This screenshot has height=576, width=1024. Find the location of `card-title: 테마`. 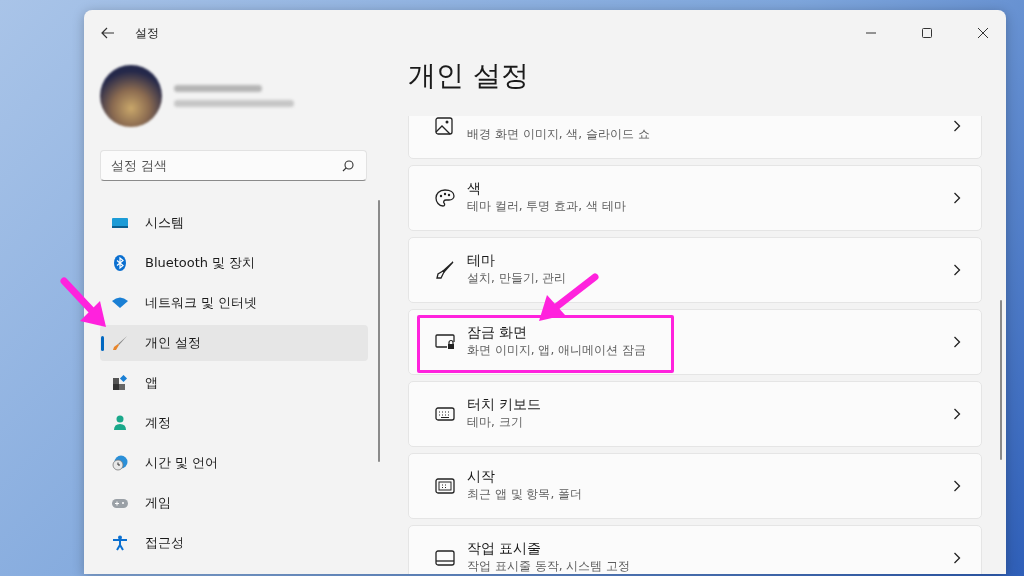

card-title: 테마 is located at coordinates (481, 260).